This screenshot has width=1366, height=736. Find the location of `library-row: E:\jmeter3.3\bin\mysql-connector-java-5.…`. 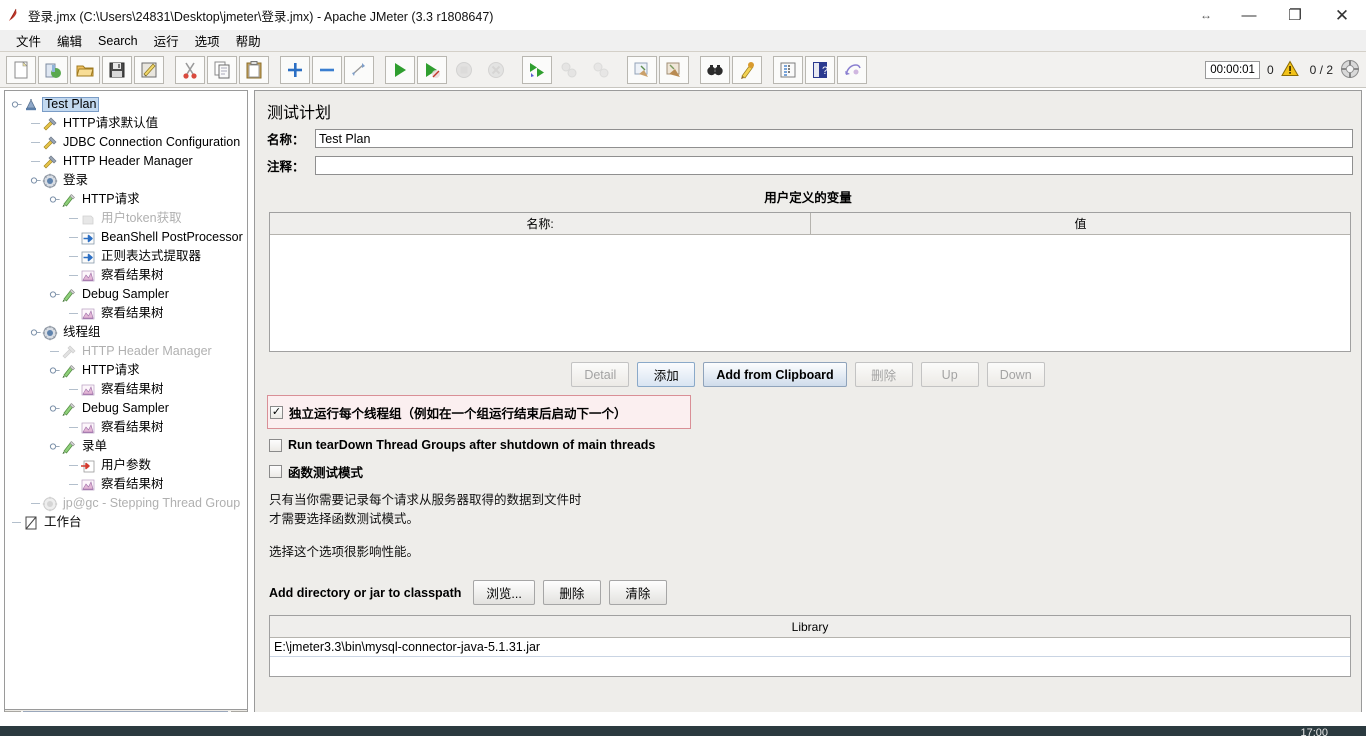

library-row: E:\jmeter3.3\bin\mysql-connector-java-5.… is located at coordinates (810, 647).